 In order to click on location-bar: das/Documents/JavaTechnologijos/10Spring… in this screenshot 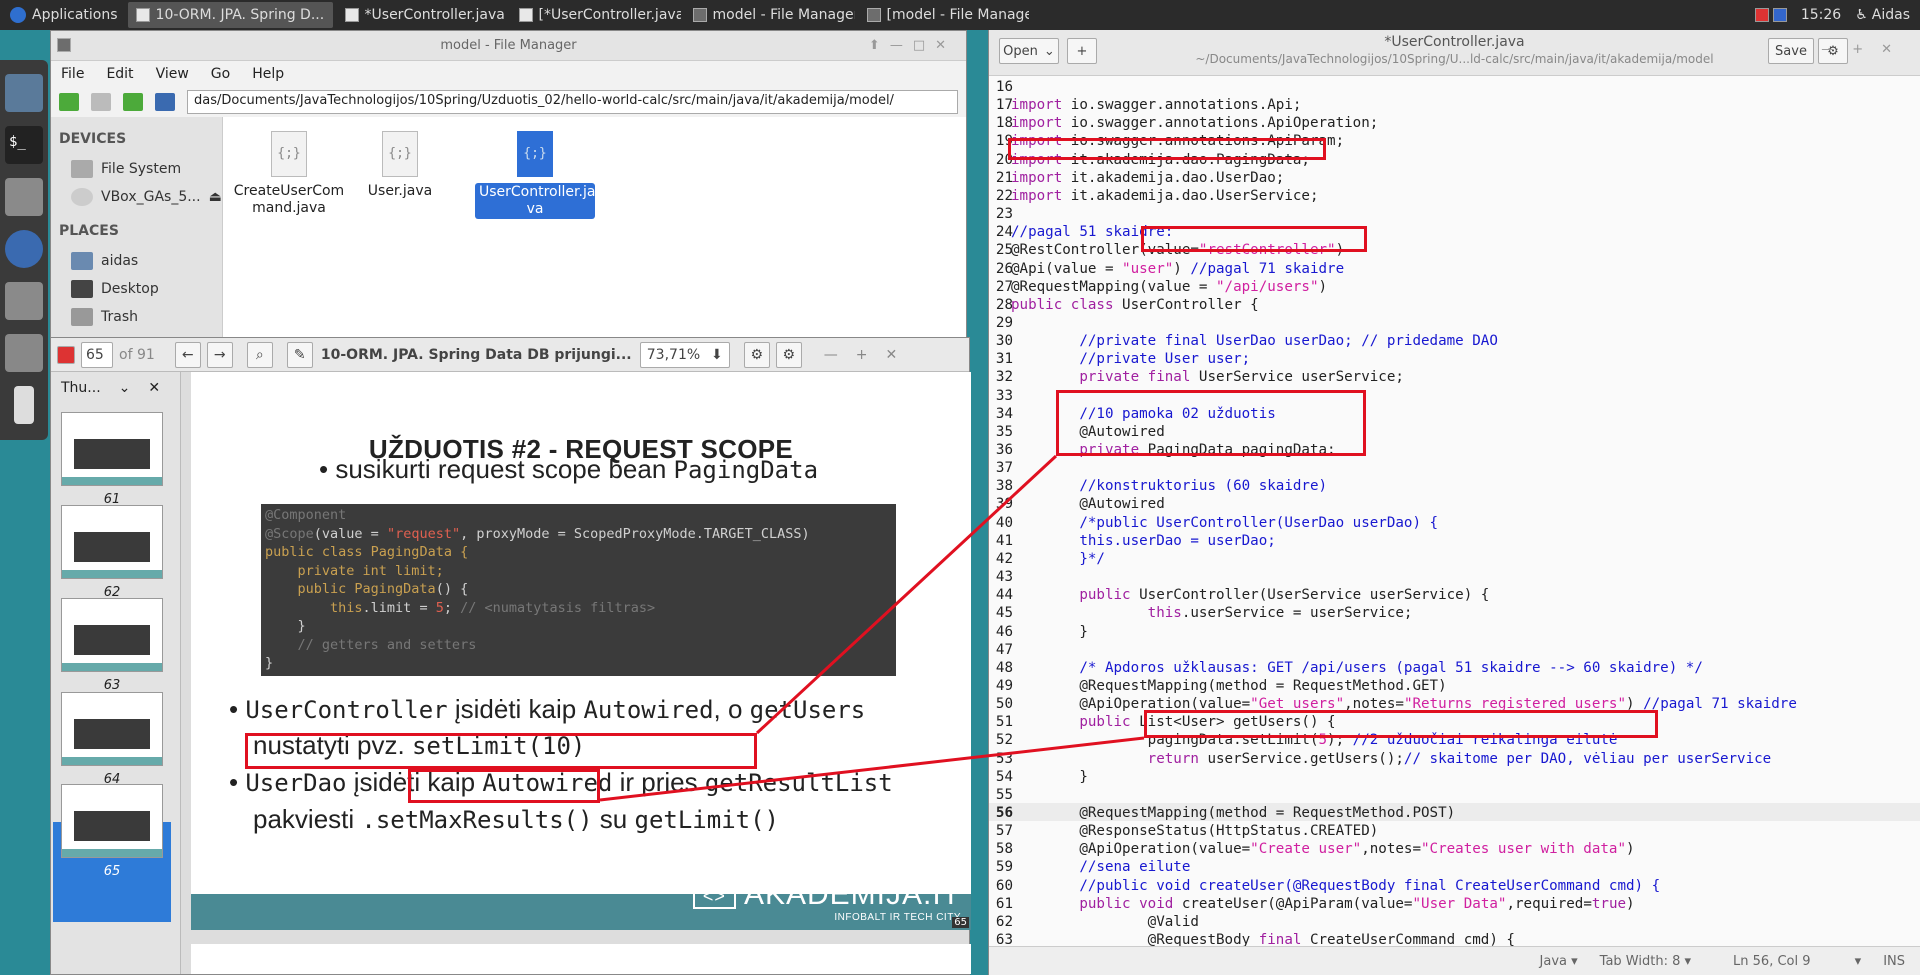, I will do `click(572, 102)`.